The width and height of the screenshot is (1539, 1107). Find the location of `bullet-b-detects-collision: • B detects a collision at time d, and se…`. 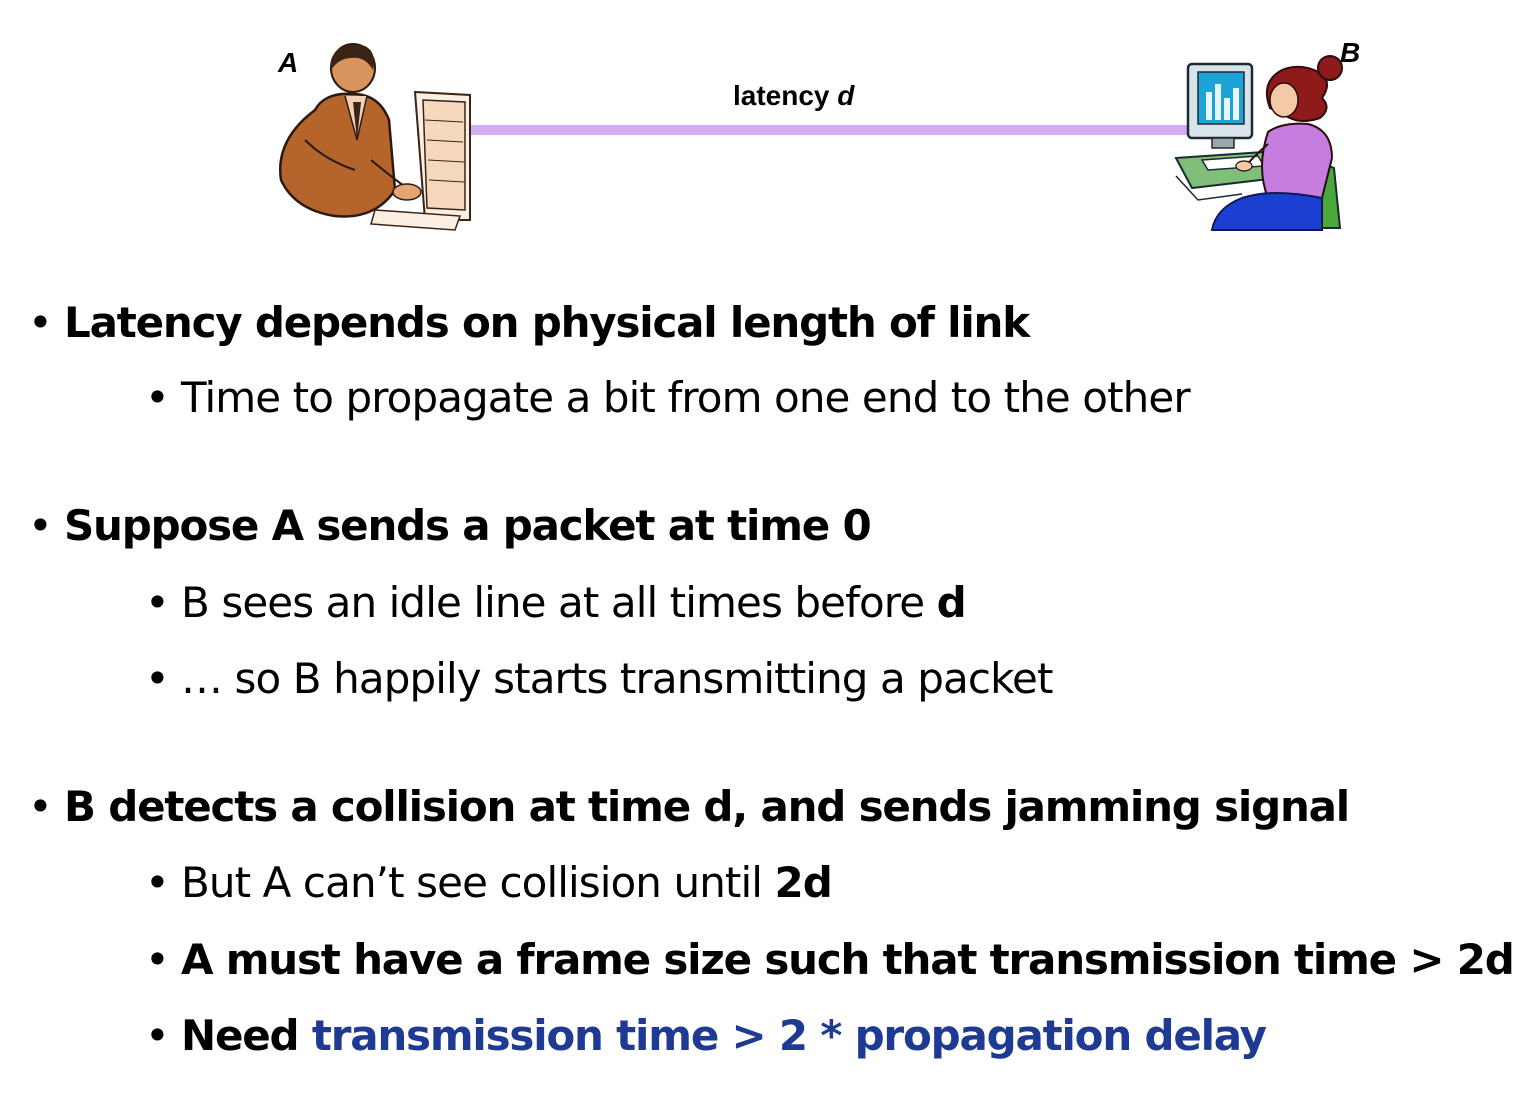

bullet-b-detects-collision: • B detects a collision at time d, and se… is located at coordinates (689, 806).